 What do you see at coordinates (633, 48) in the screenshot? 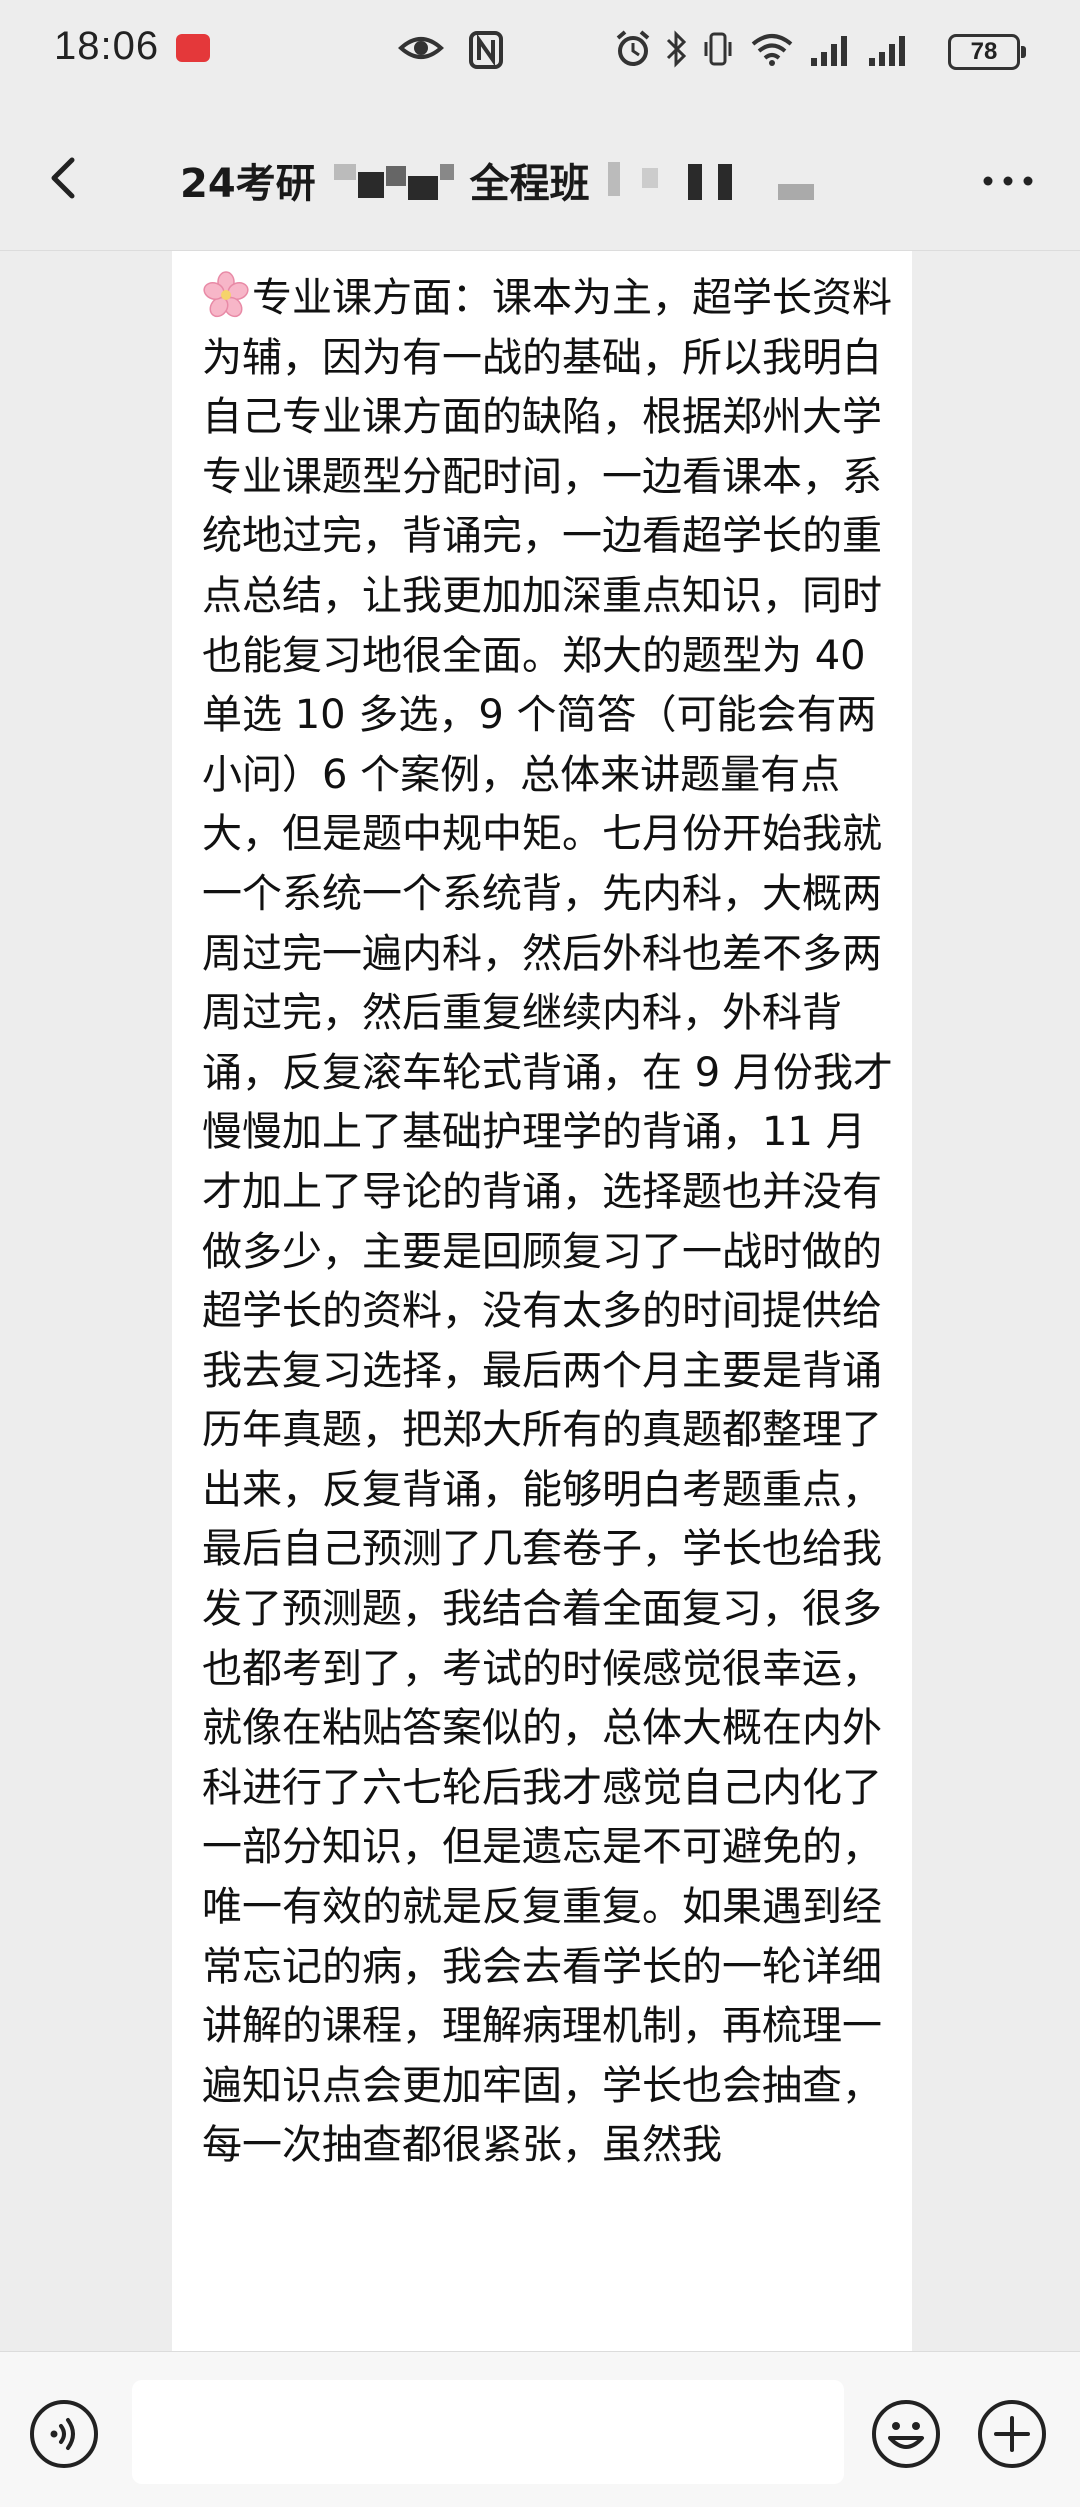
I see `alarm-icon` at bounding box center [633, 48].